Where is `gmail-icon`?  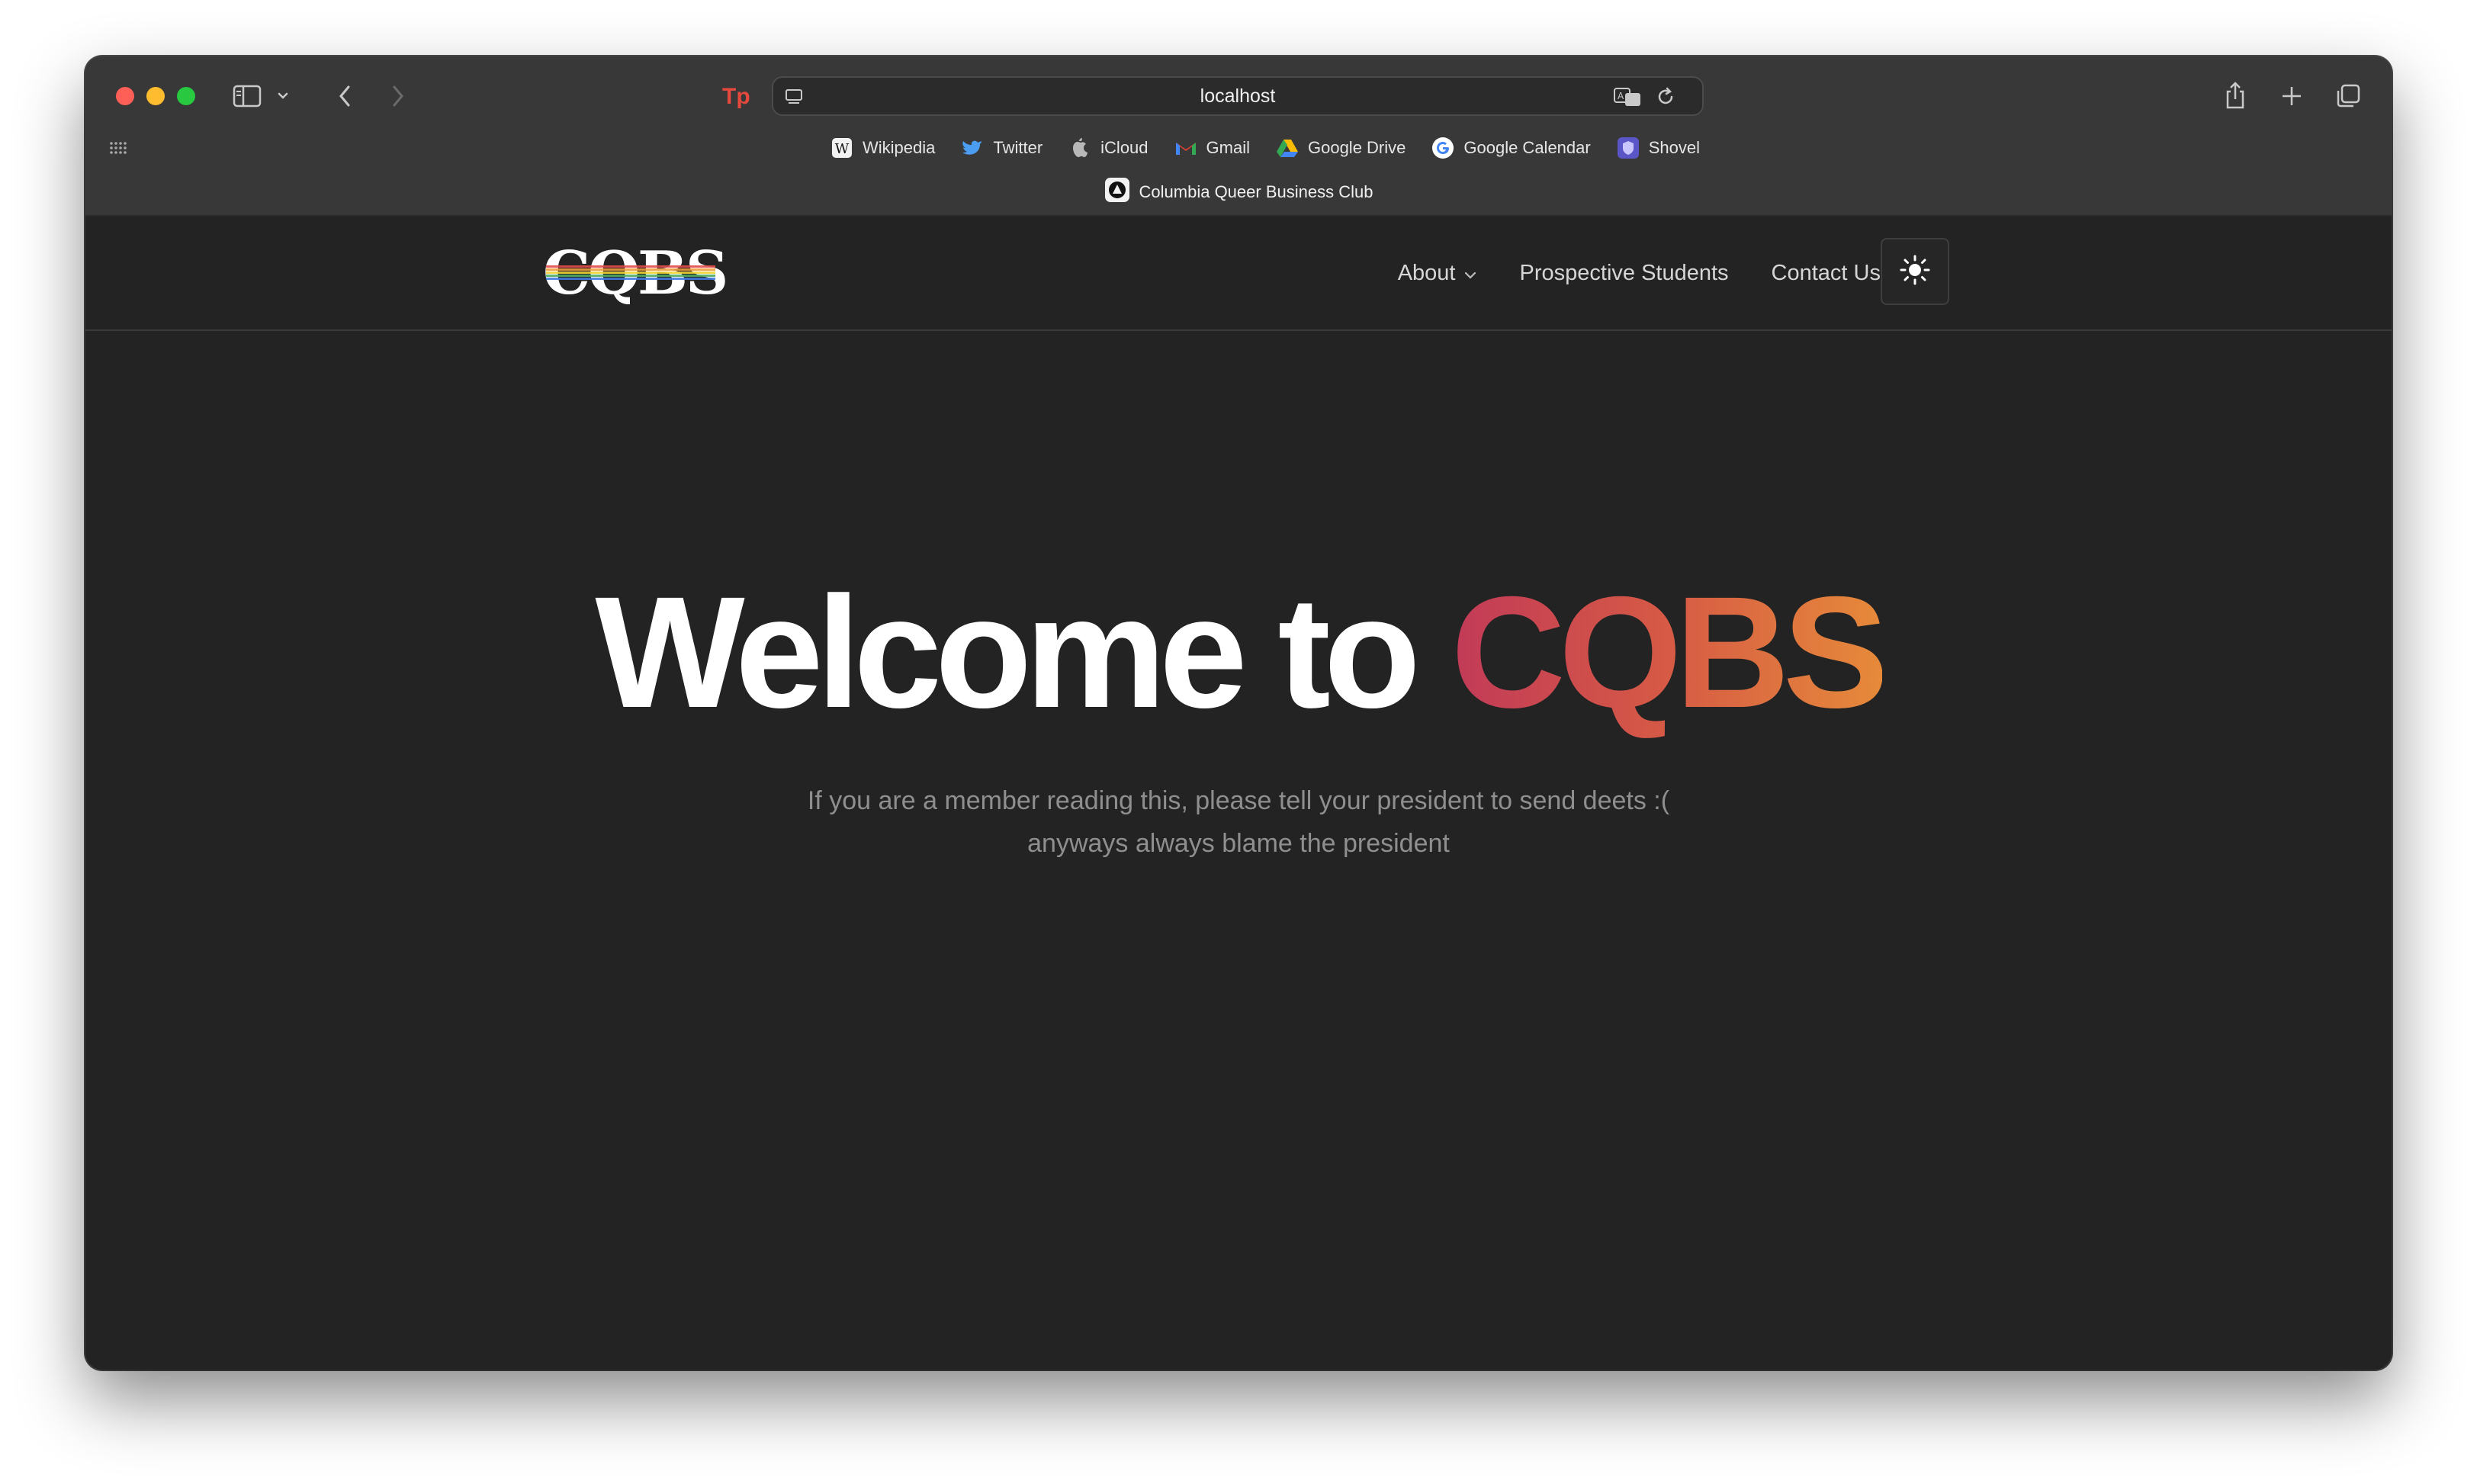
gmail-icon is located at coordinates (1186, 148).